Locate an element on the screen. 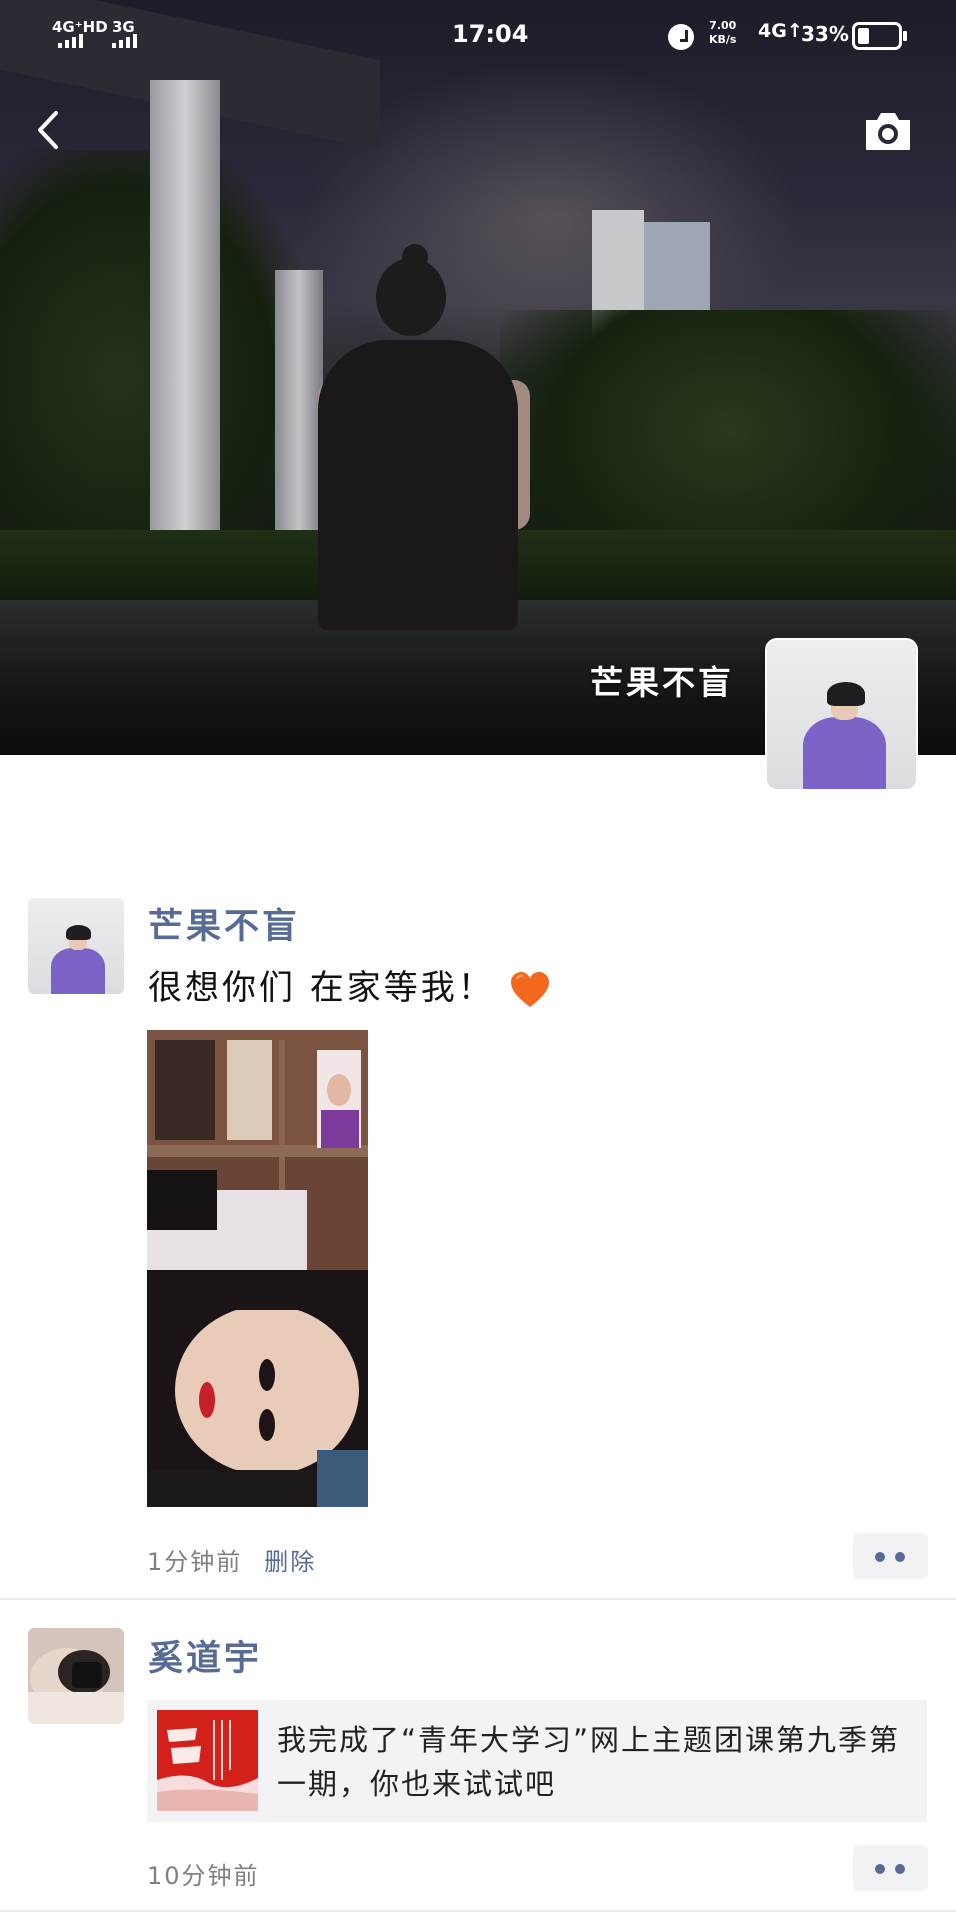 Image resolution: width=956 pixels, height=1920 pixels. profile-avatar is located at coordinates (841, 714).